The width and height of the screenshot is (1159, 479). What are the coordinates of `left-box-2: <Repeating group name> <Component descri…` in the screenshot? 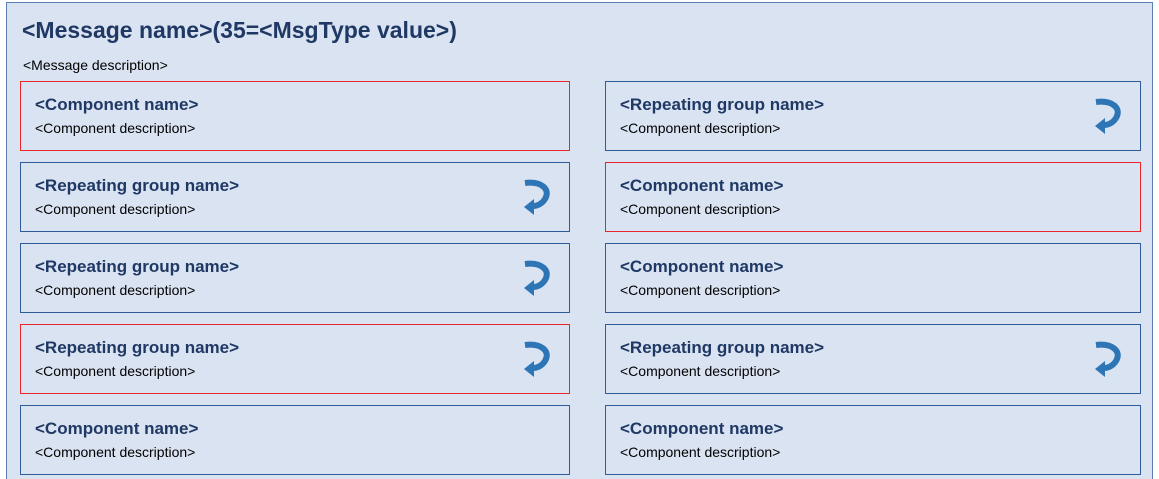 It's located at (295, 197).